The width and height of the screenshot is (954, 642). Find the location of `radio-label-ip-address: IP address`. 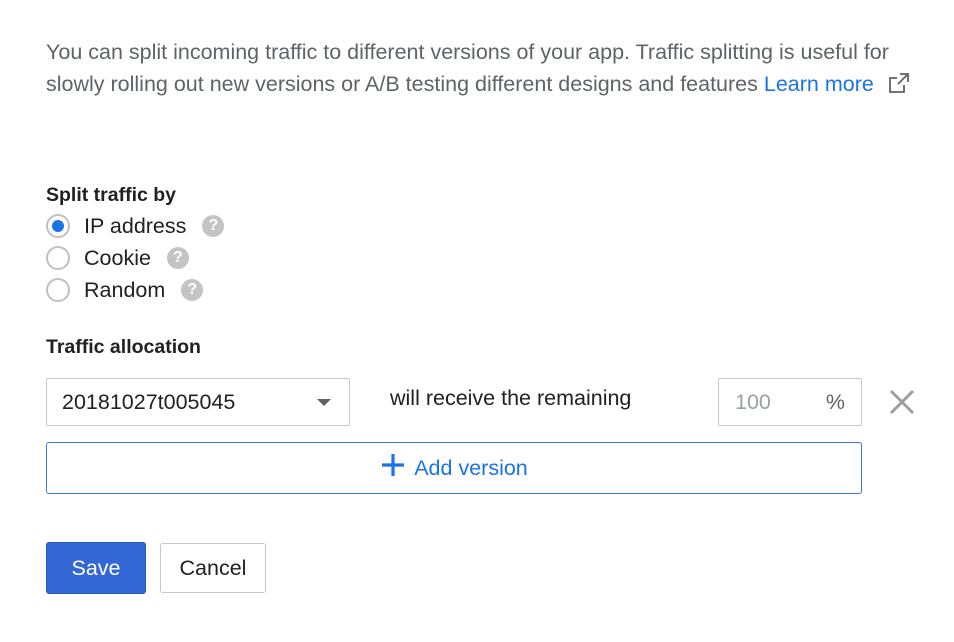

radio-label-ip-address: IP address is located at coordinates (135, 225).